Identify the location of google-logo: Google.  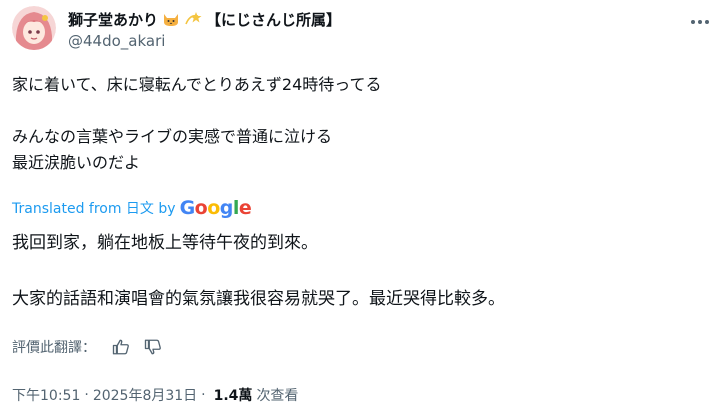
(215, 208).